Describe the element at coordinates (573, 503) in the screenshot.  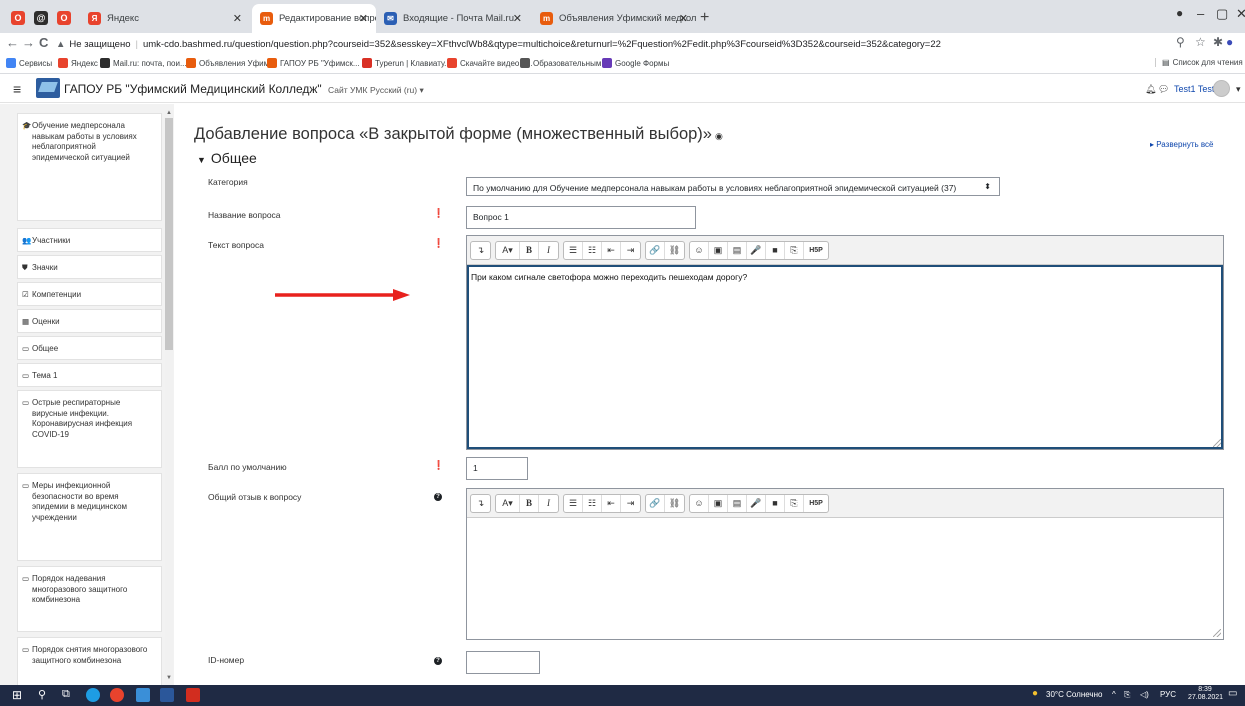
I see `unordered-list-button: ☰` at that location.